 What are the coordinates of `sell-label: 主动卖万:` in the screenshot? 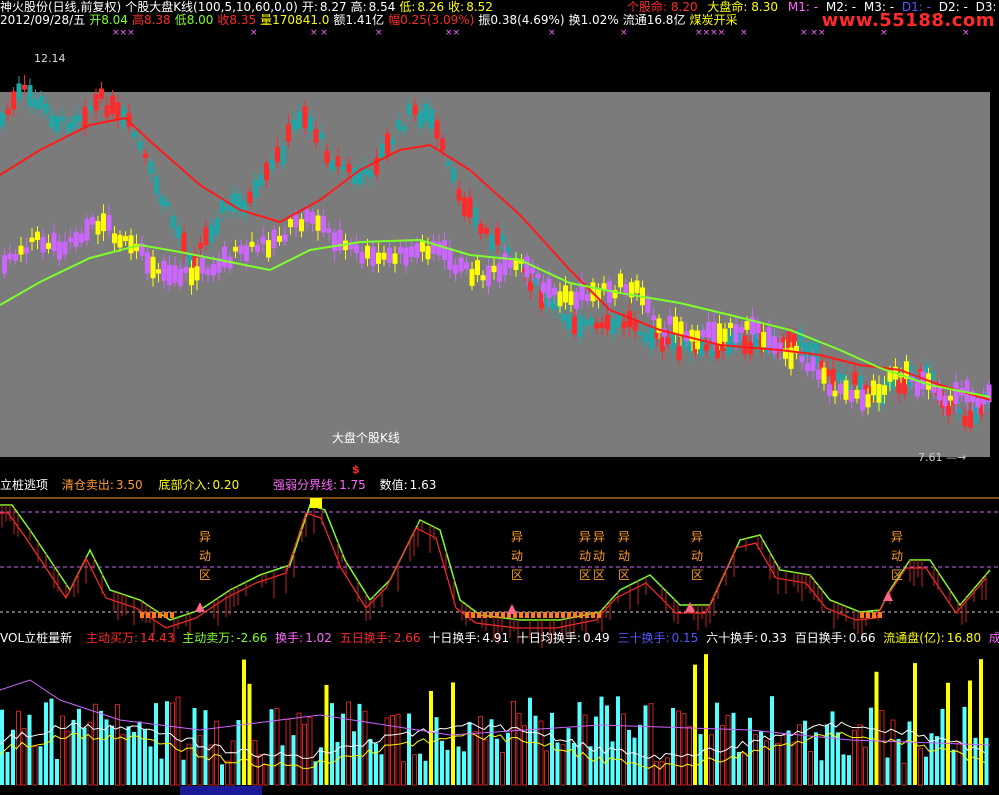 It's located at (208, 638).